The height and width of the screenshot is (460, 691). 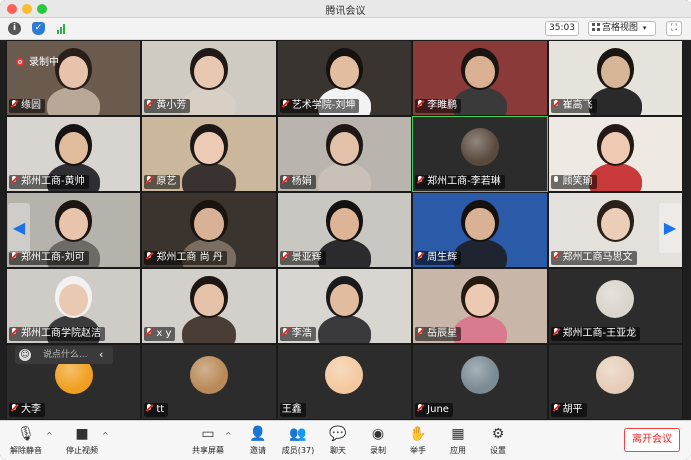 I want to click on chat-icon: 💬, so click(x=338, y=434).